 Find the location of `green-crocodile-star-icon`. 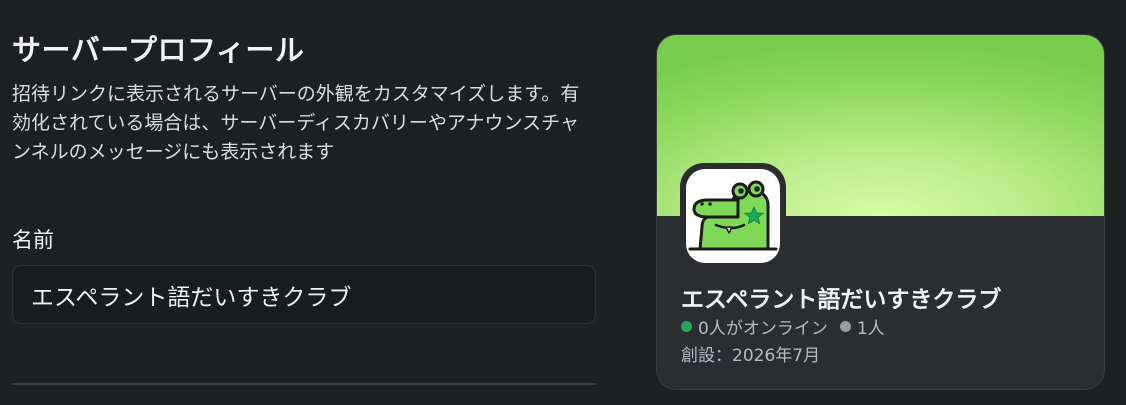

green-crocodile-star-icon is located at coordinates (733, 215).